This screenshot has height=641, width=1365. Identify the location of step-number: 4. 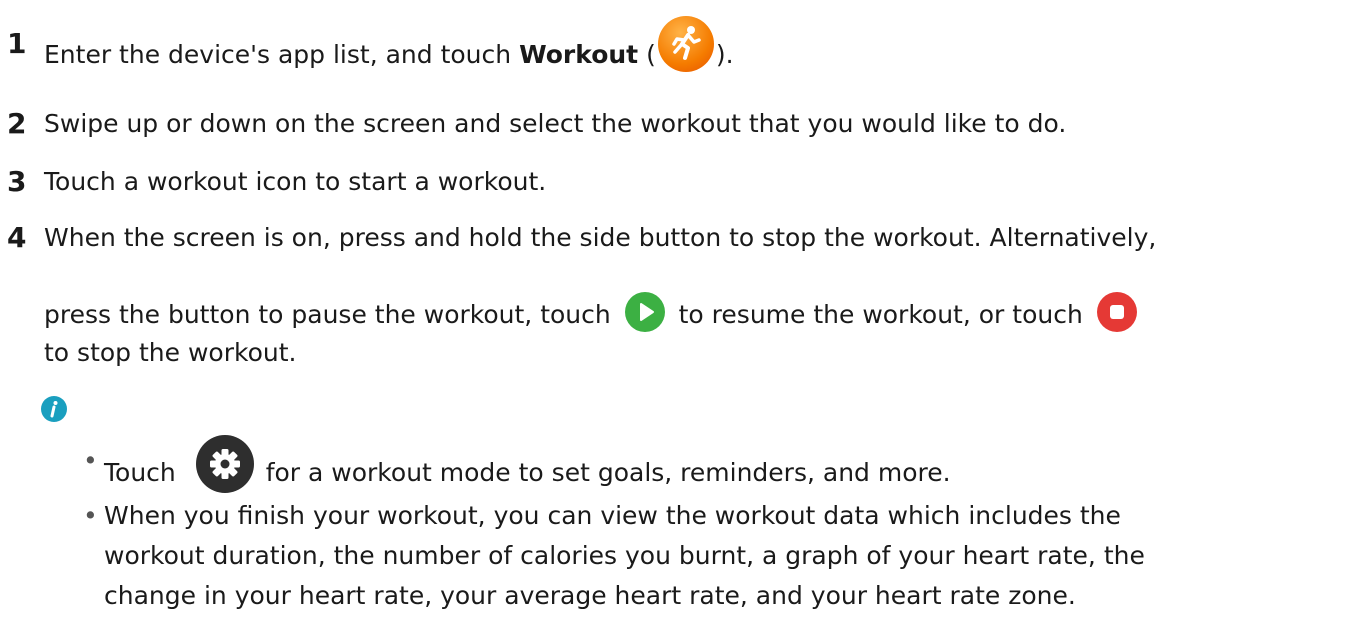
(17, 237).